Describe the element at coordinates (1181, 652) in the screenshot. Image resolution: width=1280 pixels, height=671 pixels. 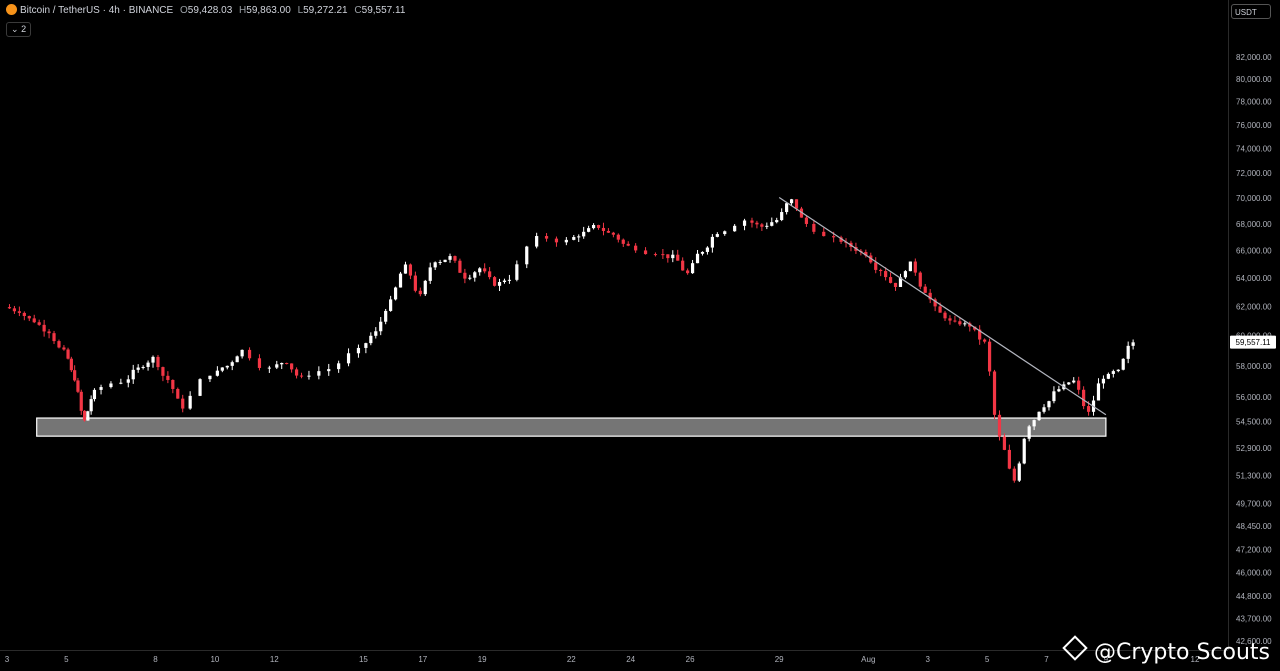
I see `watermark-text: @Crypto Scouts` at that location.